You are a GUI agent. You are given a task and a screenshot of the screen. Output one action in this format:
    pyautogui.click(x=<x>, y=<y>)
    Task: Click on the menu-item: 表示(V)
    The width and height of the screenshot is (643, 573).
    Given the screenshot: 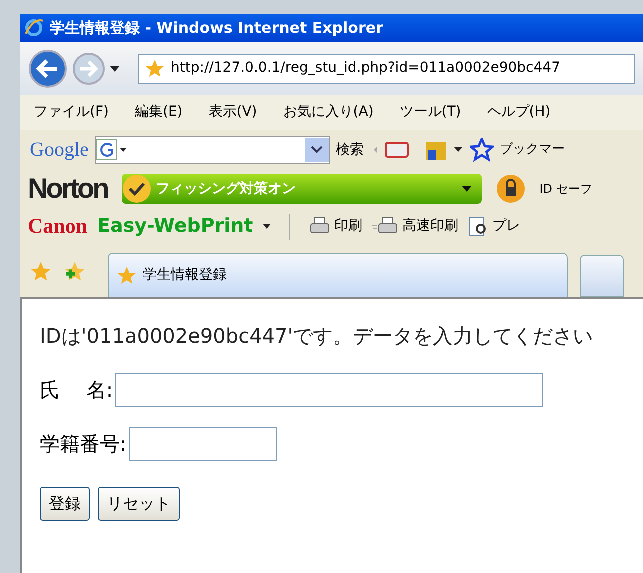 What is the action you would take?
    pyautogui.click(x=233, y=112)
    